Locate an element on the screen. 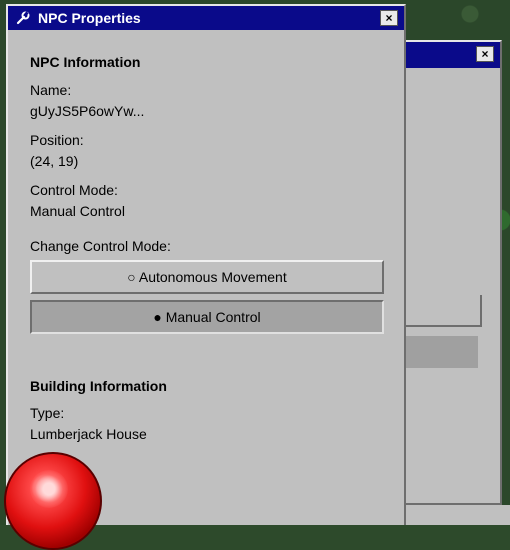 This screenshot has width=510, height=550. close-button: × is located at coordinates (389, 18).